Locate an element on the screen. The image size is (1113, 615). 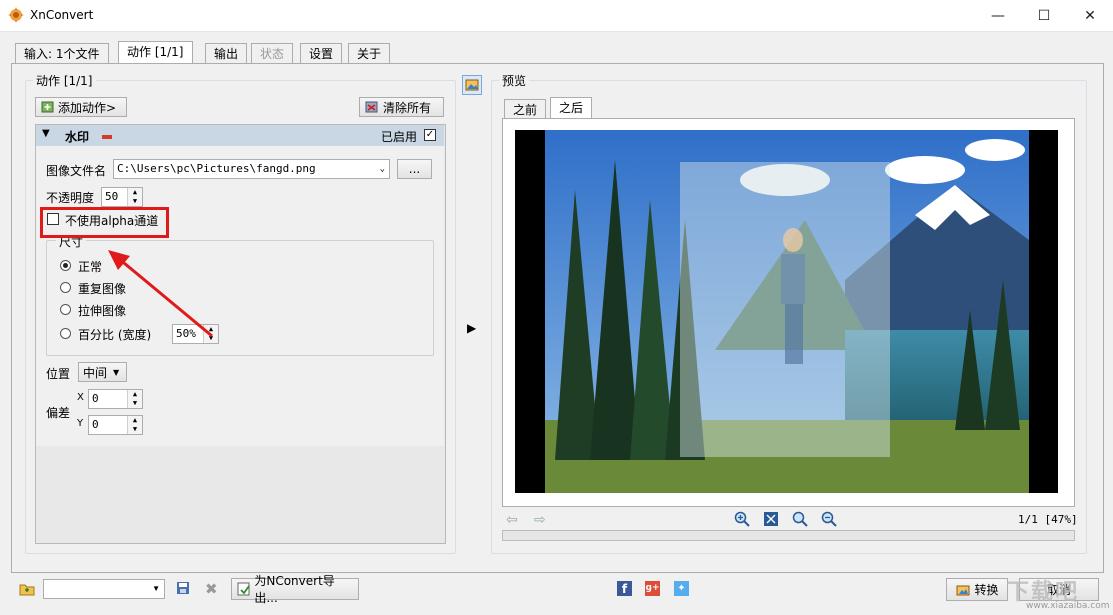
delete-icon: ✖ is located at coordinates (211, 589).